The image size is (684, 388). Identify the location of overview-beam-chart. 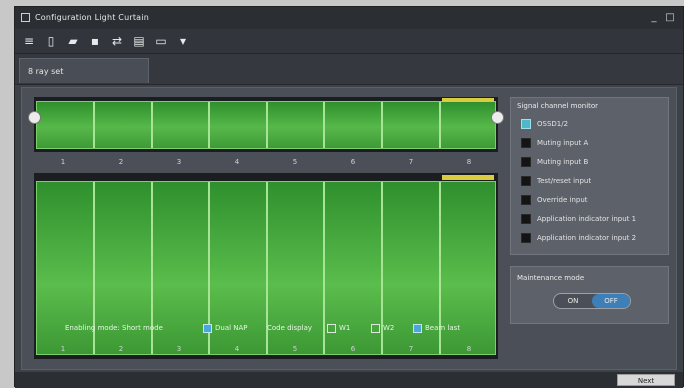
(266, 124).